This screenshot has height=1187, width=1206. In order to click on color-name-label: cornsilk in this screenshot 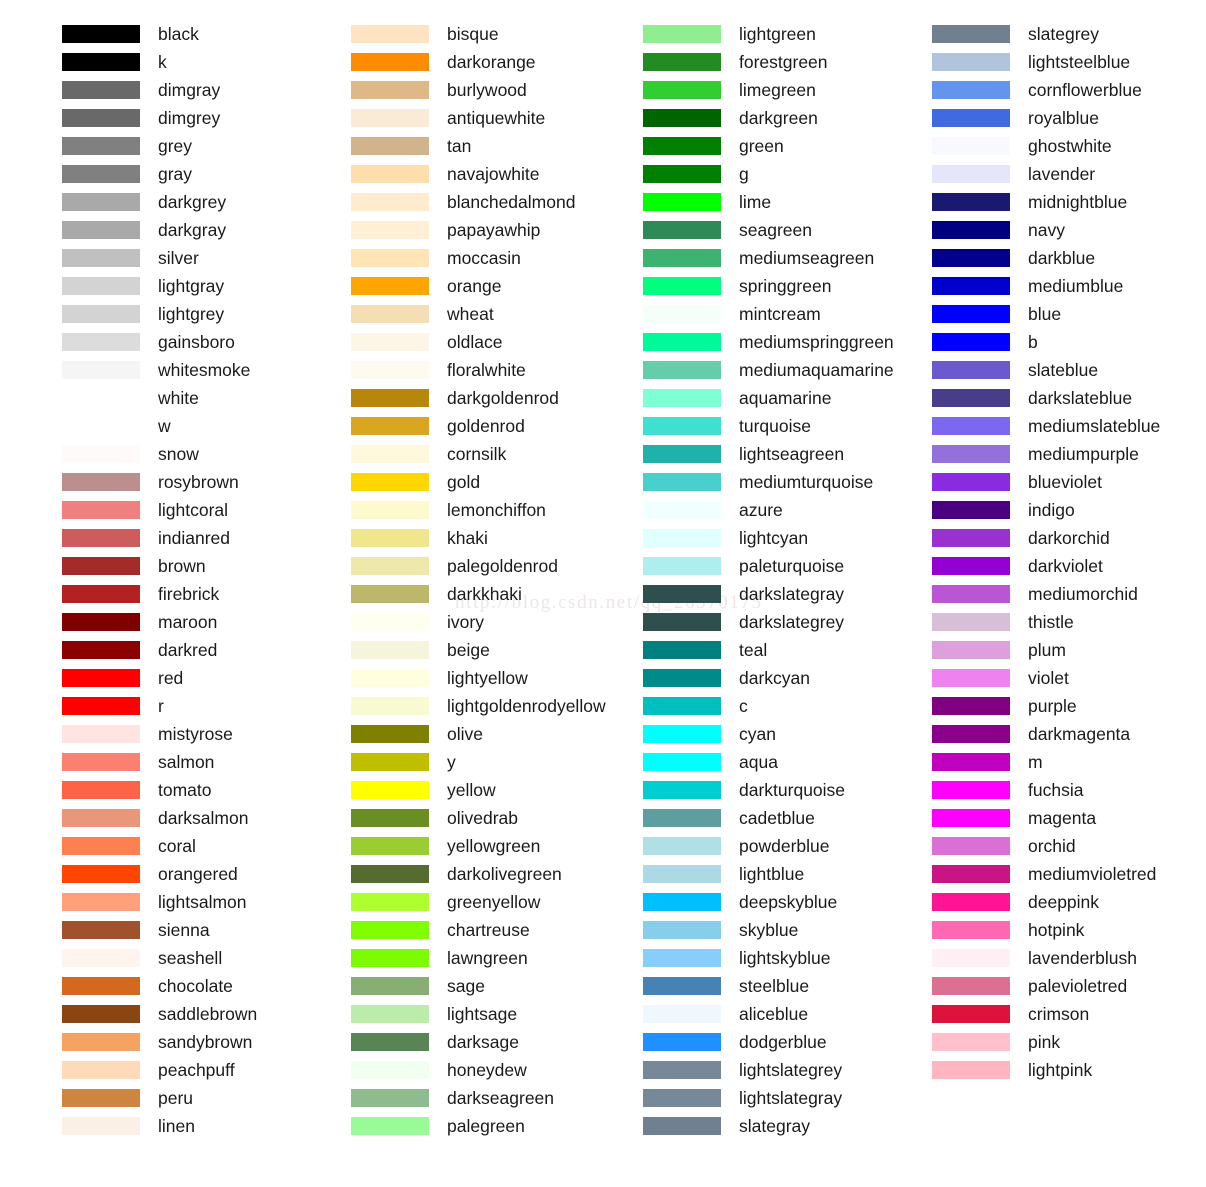, I will do `click(477, 454)`.